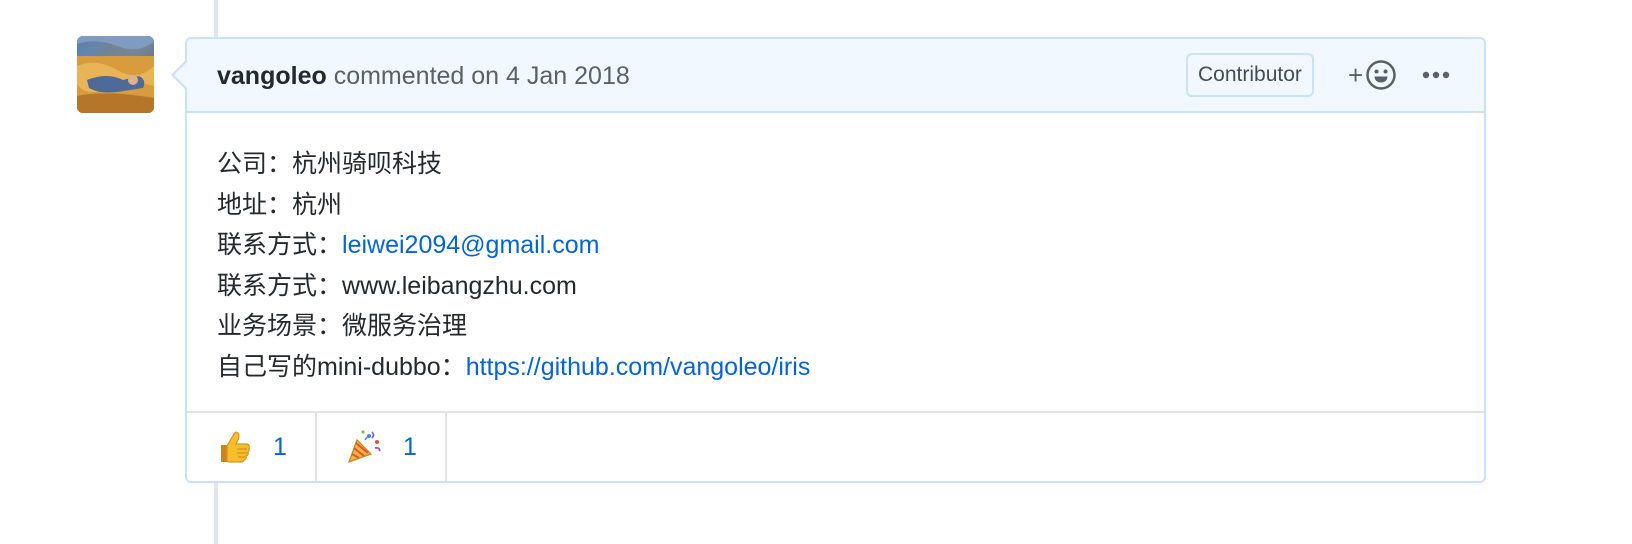 This screenshot has width=1632, height=544. What do you see at coordinates (481, 76) in the screenshot?
I see `comment-action: commented on 4 Jan 2018` at bounding box center [481, 76].